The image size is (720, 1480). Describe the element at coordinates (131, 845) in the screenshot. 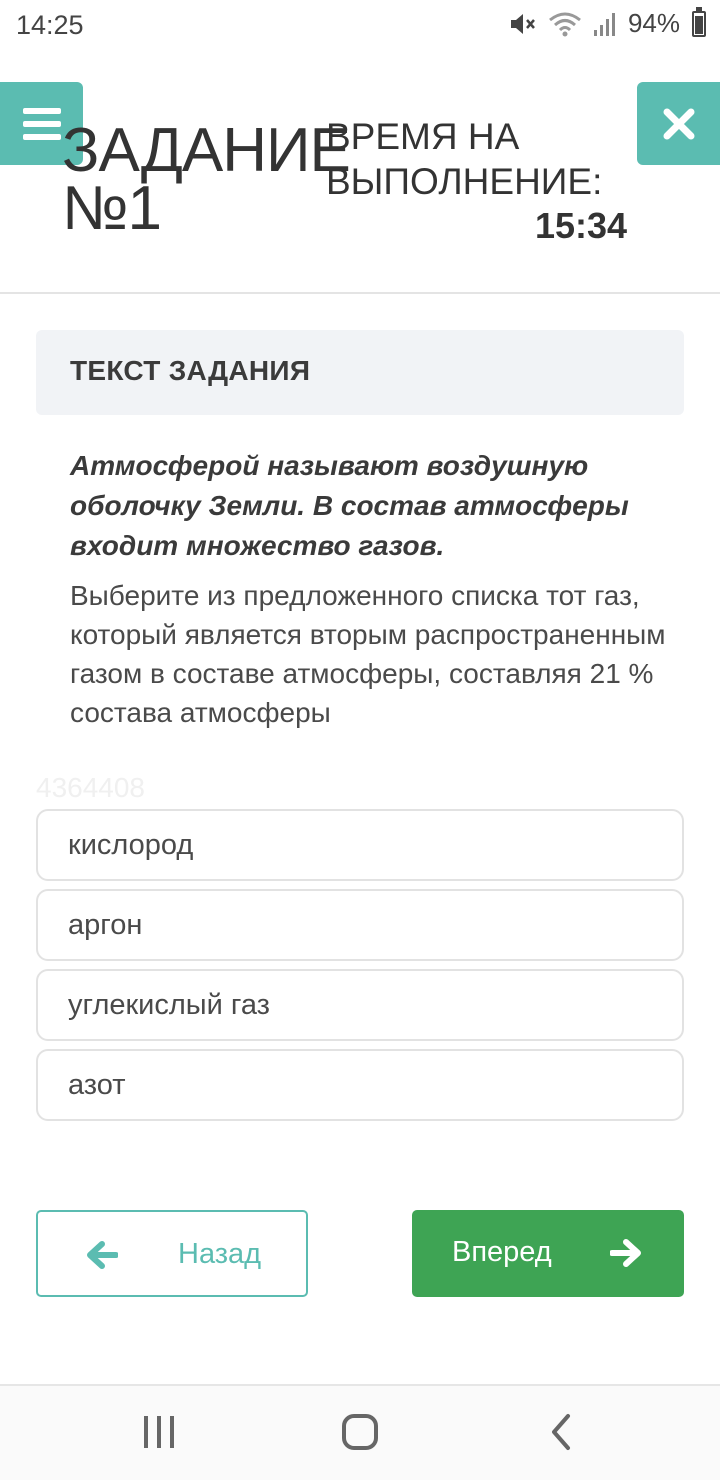

I see `answer-option-label: кислород` at that location.